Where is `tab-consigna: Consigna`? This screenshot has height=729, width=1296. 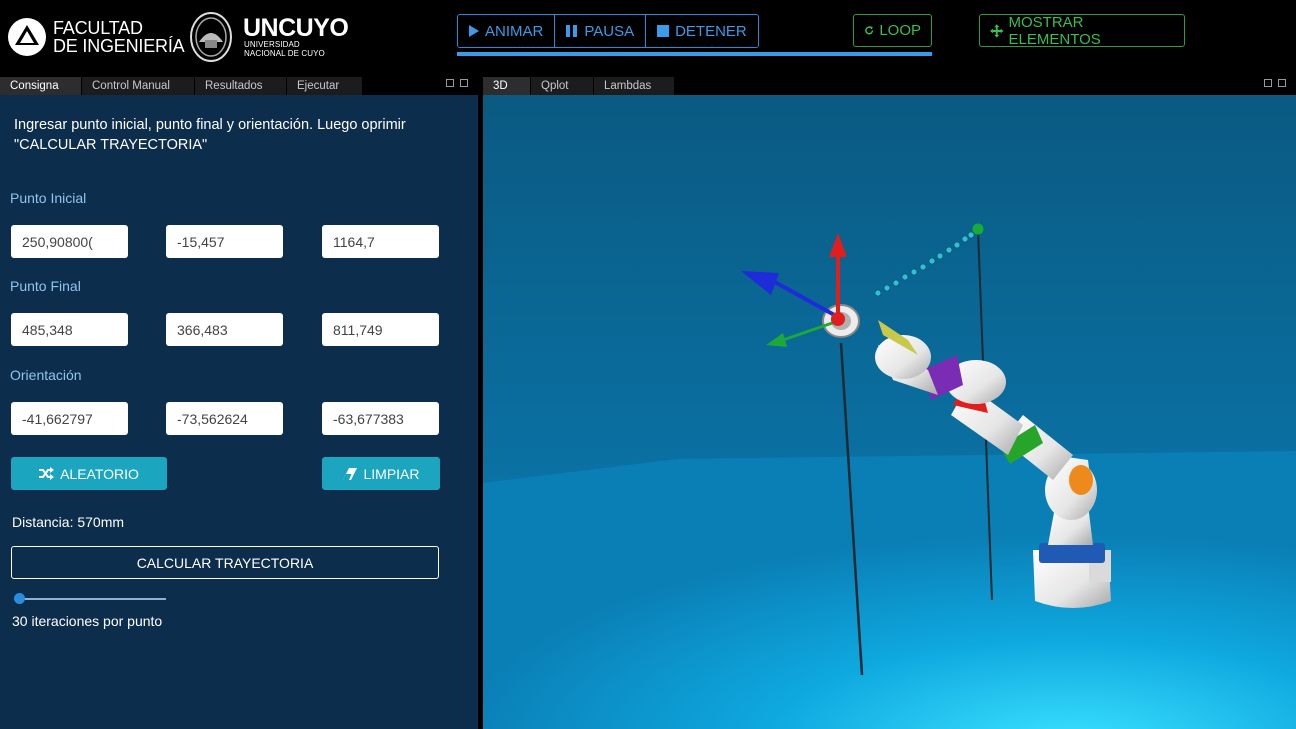 tab-consigna: Consigna is located at coordinates (40, 86).